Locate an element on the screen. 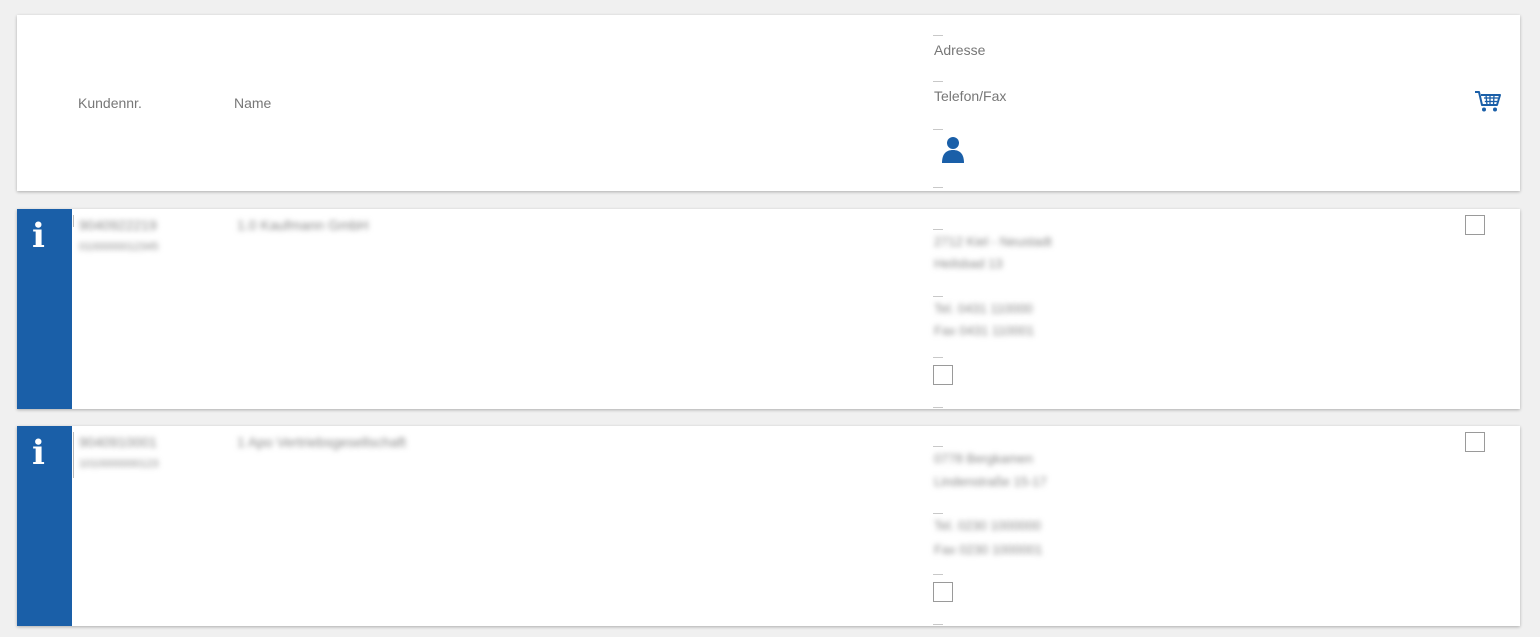  fax-number: Fax 0230 1000001 is located at coordinates (988, 549).